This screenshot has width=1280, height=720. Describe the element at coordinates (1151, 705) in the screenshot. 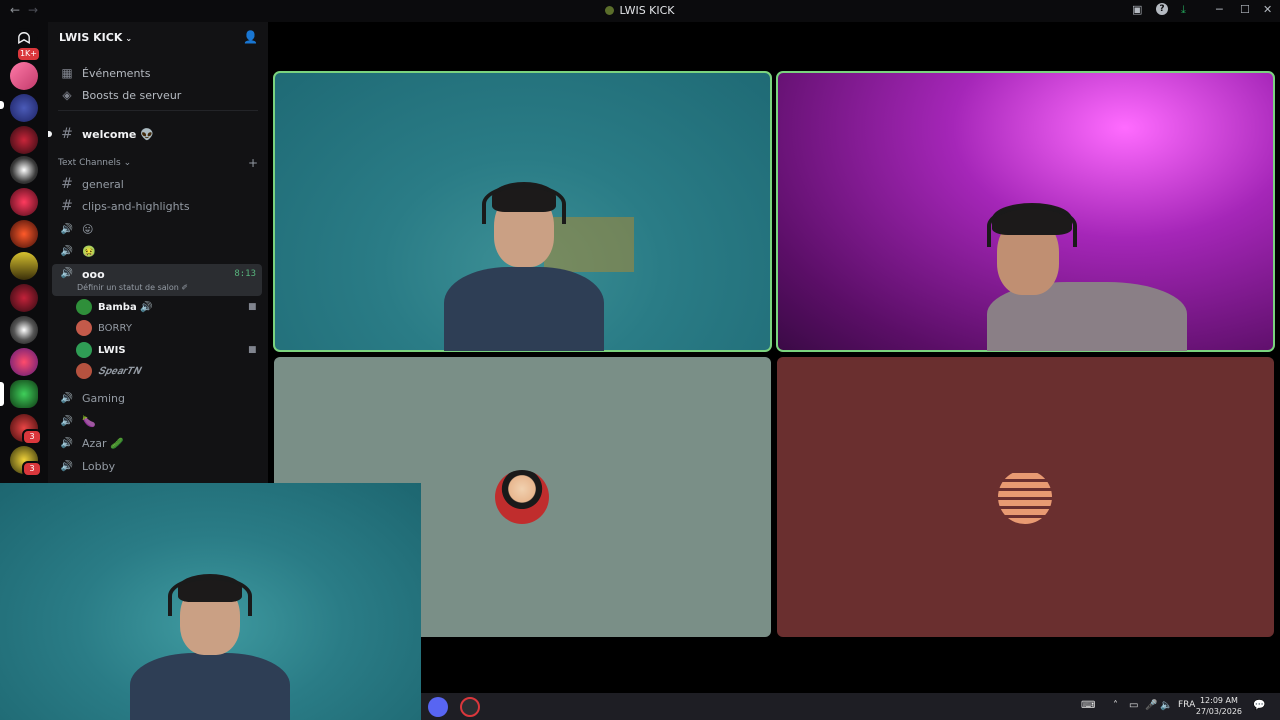

I see `microphone-icon: 🎤` at that location.